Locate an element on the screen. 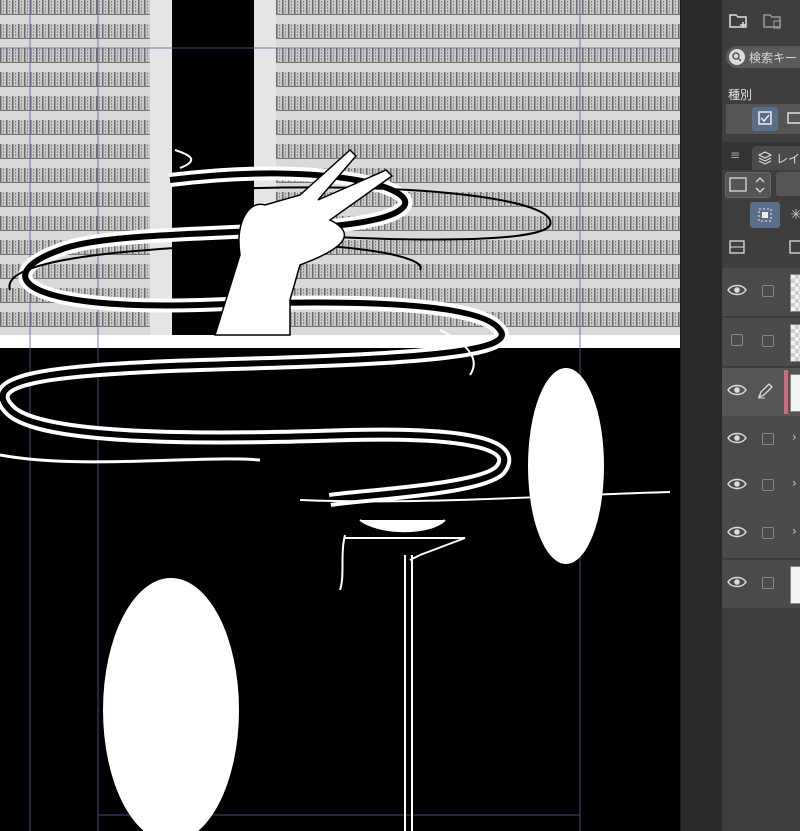 This screenshot has height=831, width=800. layer-property-icon is located at coordinates (737, 247).